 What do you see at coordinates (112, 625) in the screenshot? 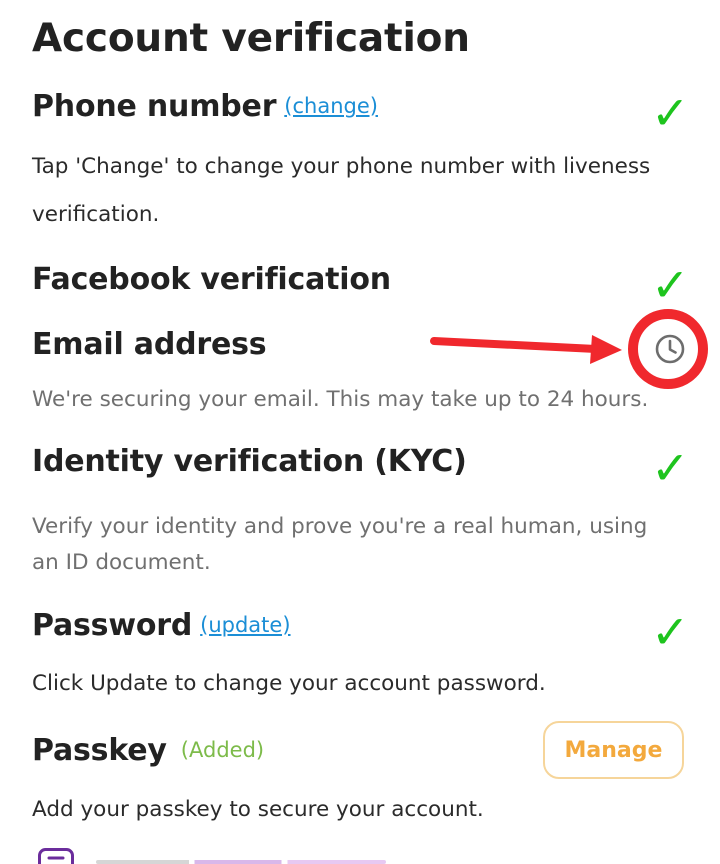
I see `password-title: Password` at bounding box center [112, 625].